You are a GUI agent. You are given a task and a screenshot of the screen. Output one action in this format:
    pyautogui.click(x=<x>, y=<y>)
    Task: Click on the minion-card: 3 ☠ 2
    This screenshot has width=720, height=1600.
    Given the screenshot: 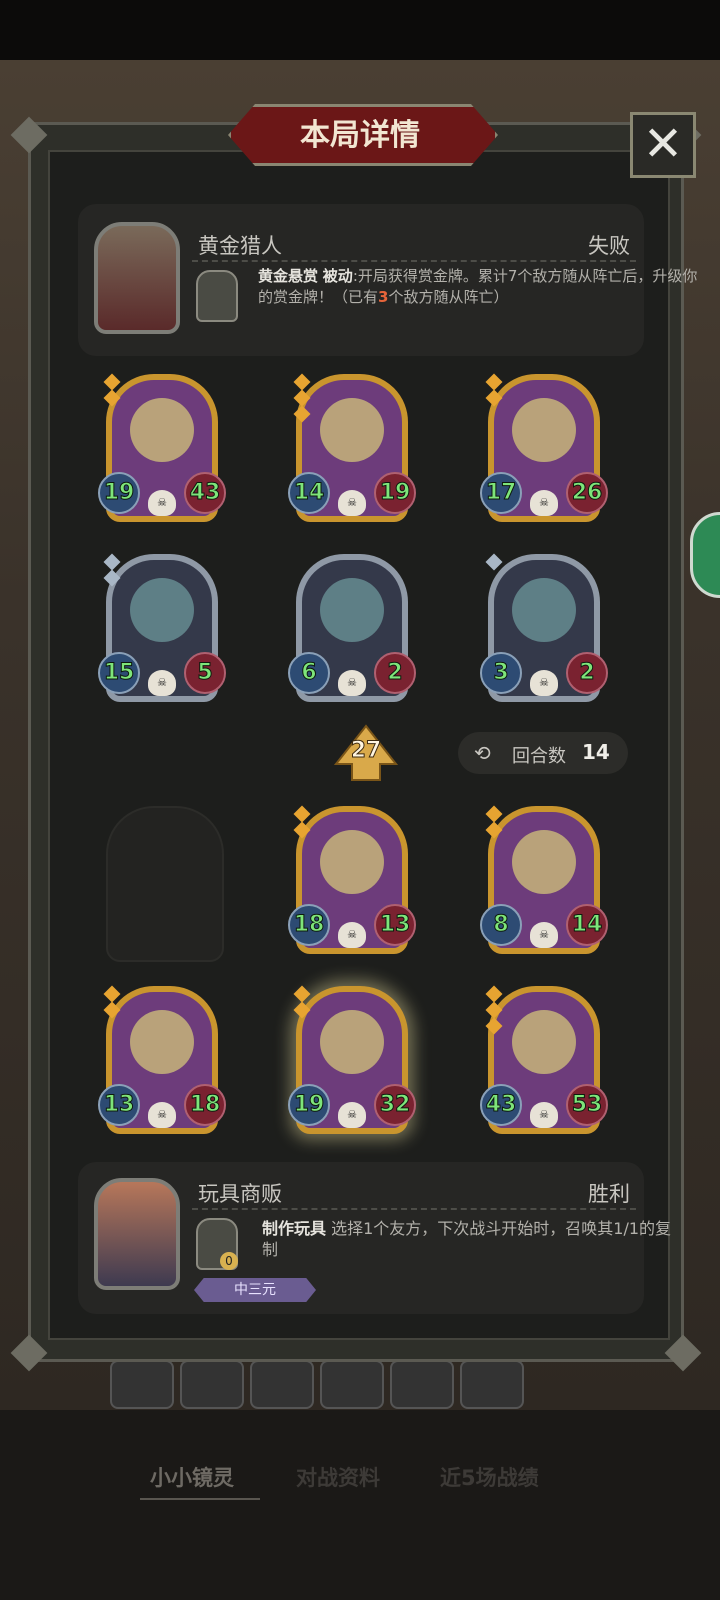 What is the action you would take?
    pyautogui.click(x=544, y=627)
    